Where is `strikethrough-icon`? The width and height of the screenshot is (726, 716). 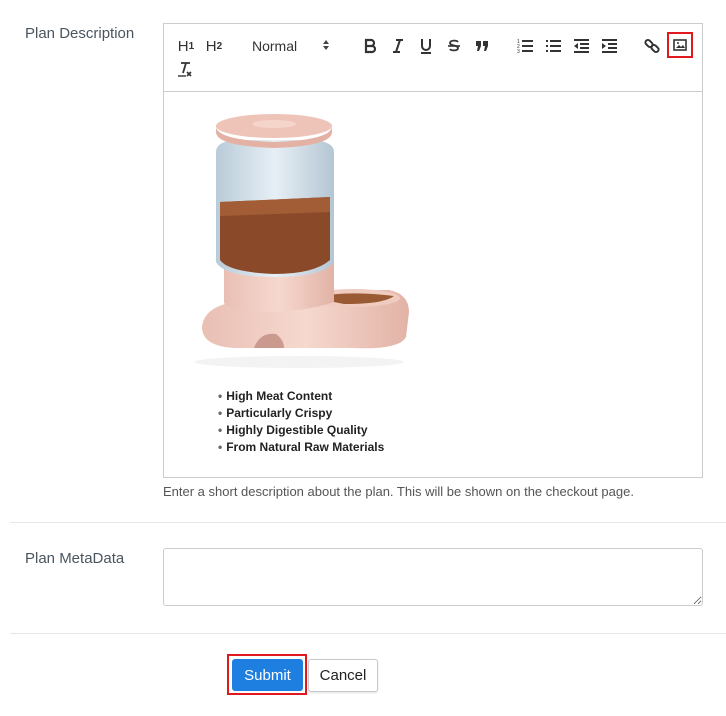
strikethrough-icon is located at coordinates (454, 45).